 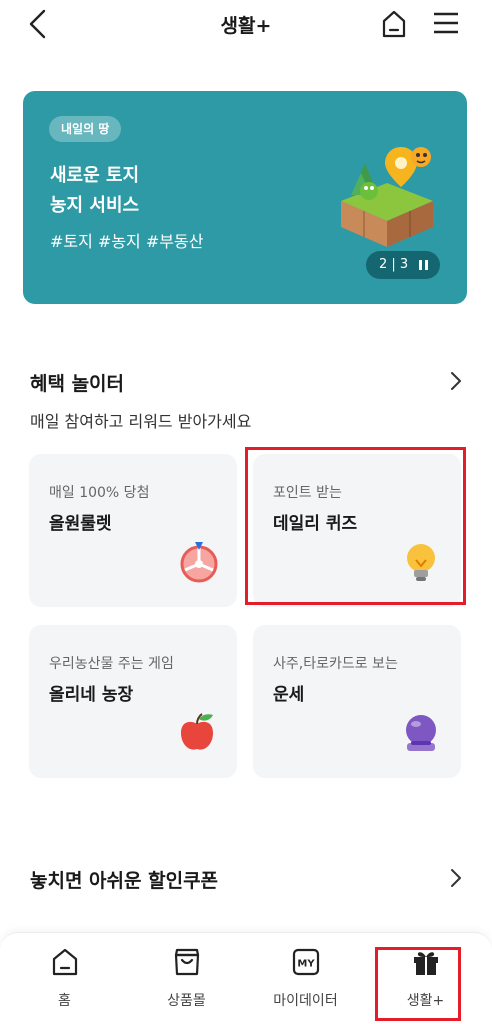 I want to click on roulette-icon, so click(x=199, y=562).